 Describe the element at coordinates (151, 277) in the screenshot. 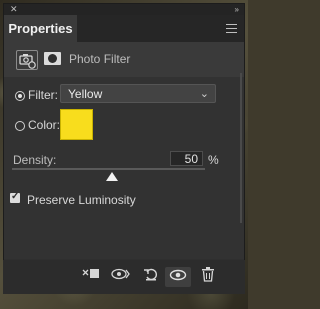

I see `reset-icon` at that location.